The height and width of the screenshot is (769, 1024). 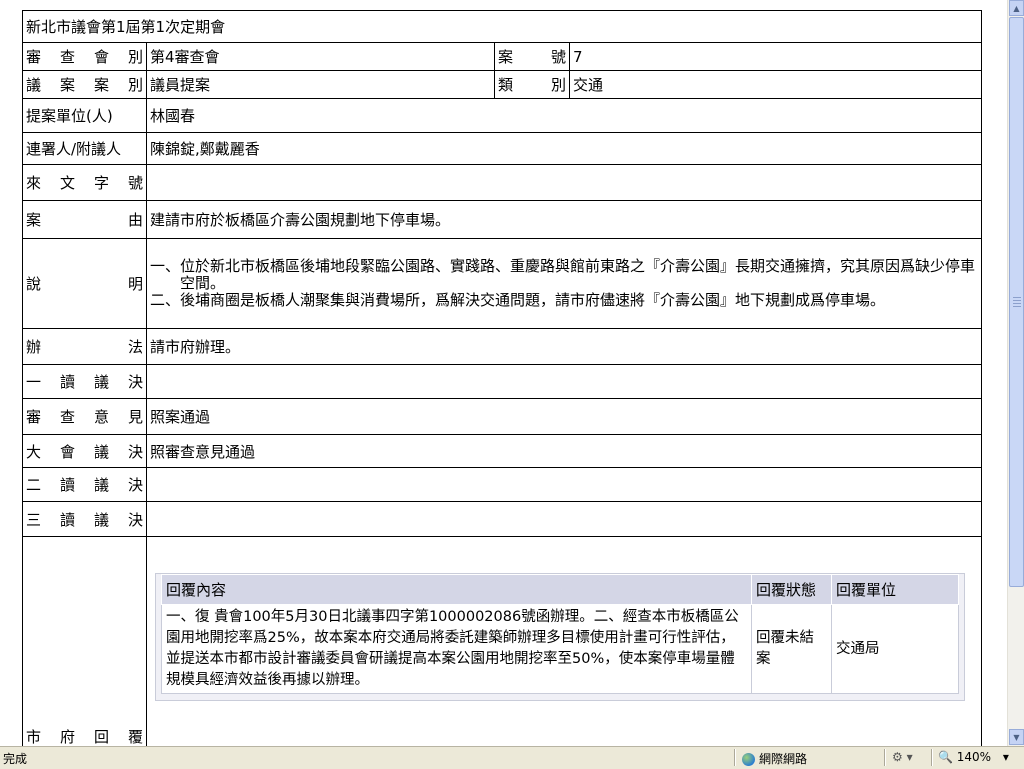 I want to click on reply-label: 市府回覆, so click(x=84, y=641).